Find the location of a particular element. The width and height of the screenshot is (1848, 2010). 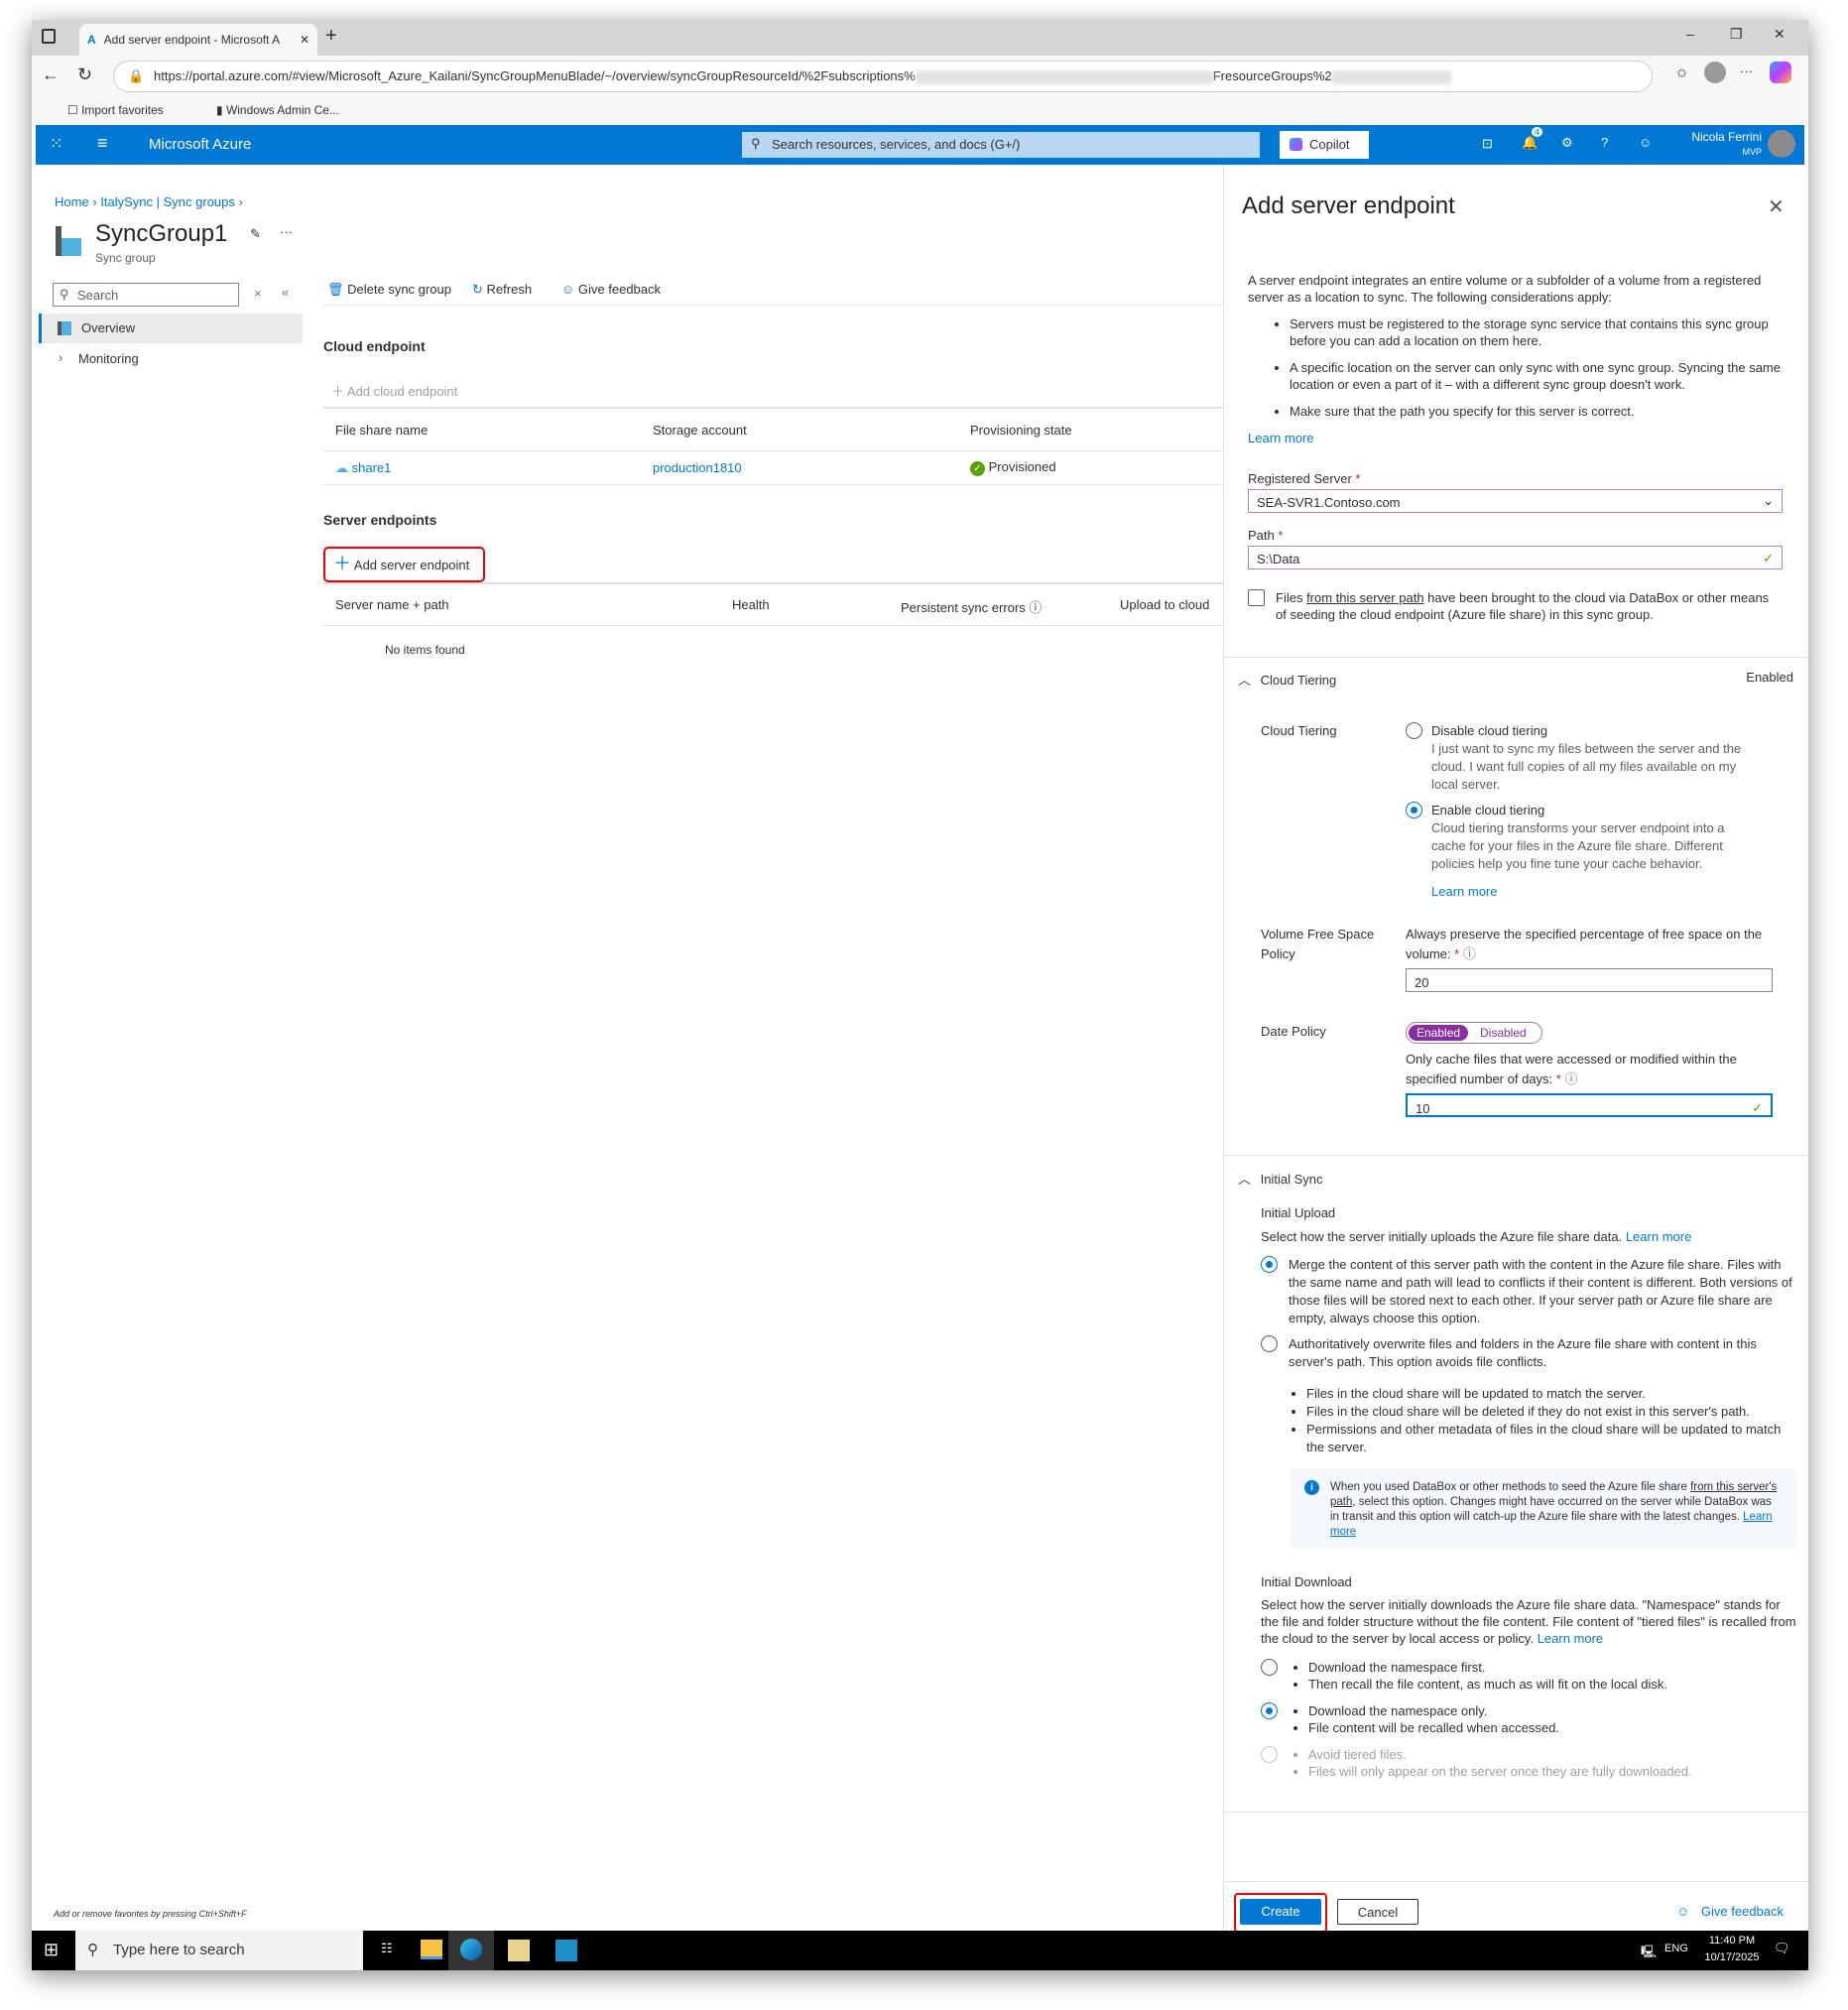

avatar is located at coordinates (1782, 144).